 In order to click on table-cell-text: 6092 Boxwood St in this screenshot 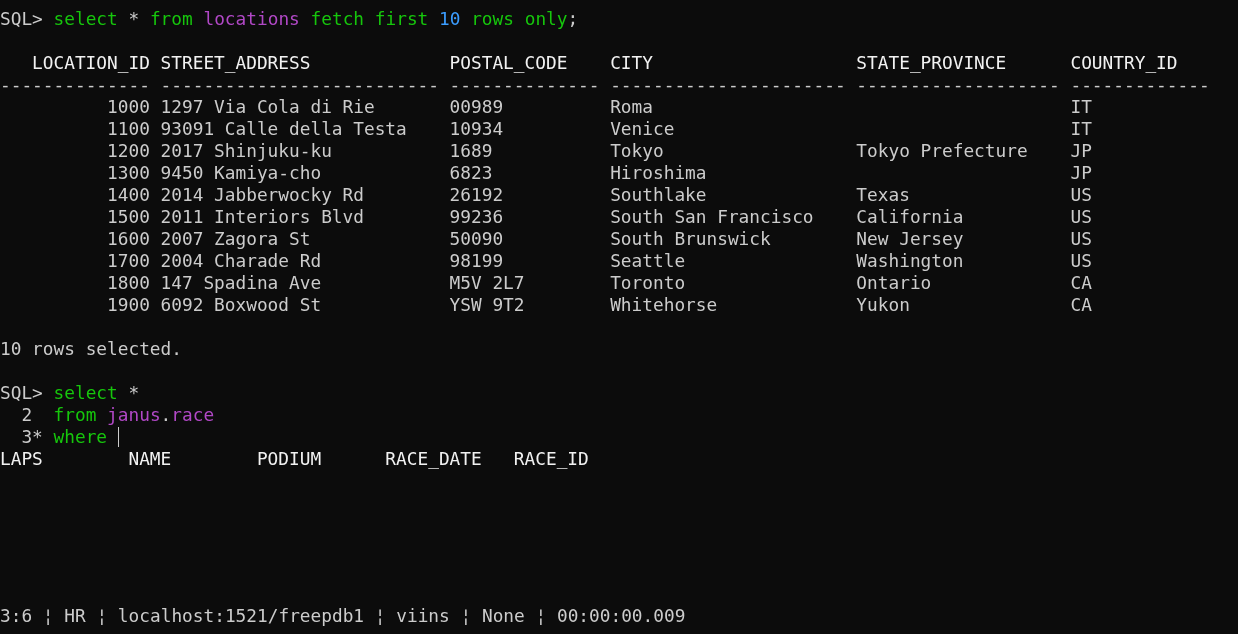, I will do `click(241, 305)`.